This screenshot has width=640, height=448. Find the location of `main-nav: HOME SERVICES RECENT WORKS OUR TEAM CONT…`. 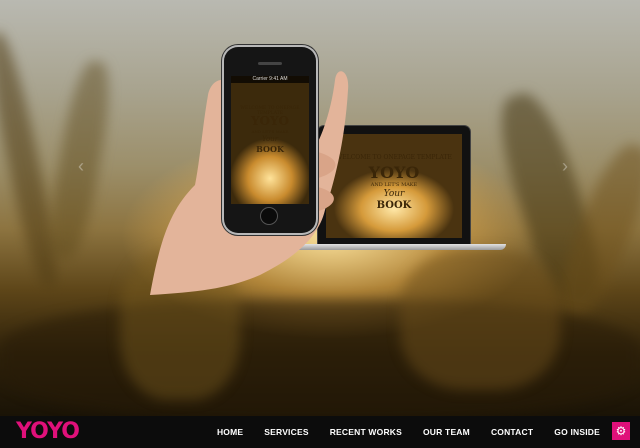

main-nav: HOME SERVICES RECENT WORKS OUR TEAM CONT… is located at coordinates (398, 432).